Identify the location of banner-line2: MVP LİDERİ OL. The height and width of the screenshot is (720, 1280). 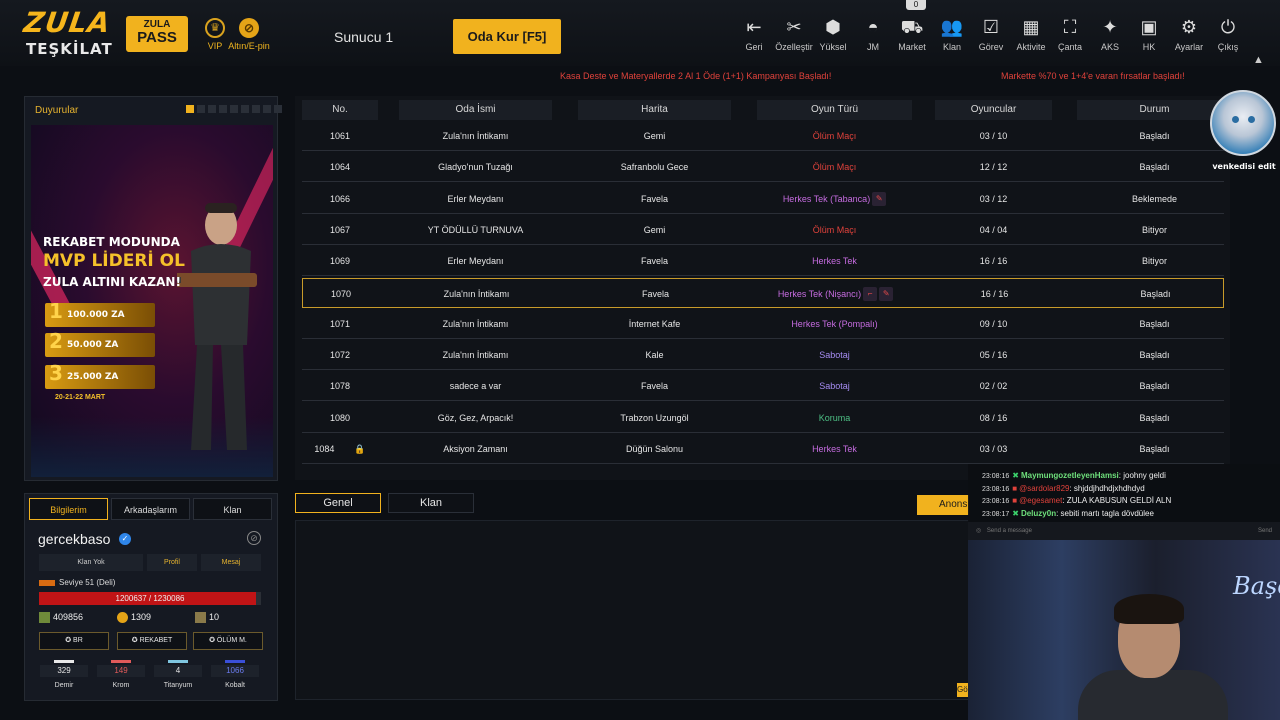
(114, 261).